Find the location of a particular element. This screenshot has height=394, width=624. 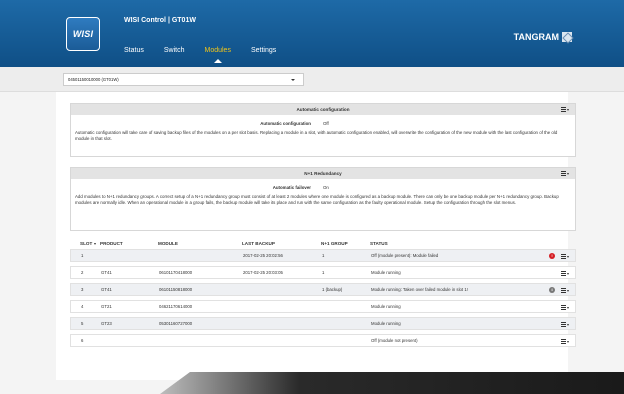

main-nav: Status Switch Modules Settings is located at coordinates (200, 55).